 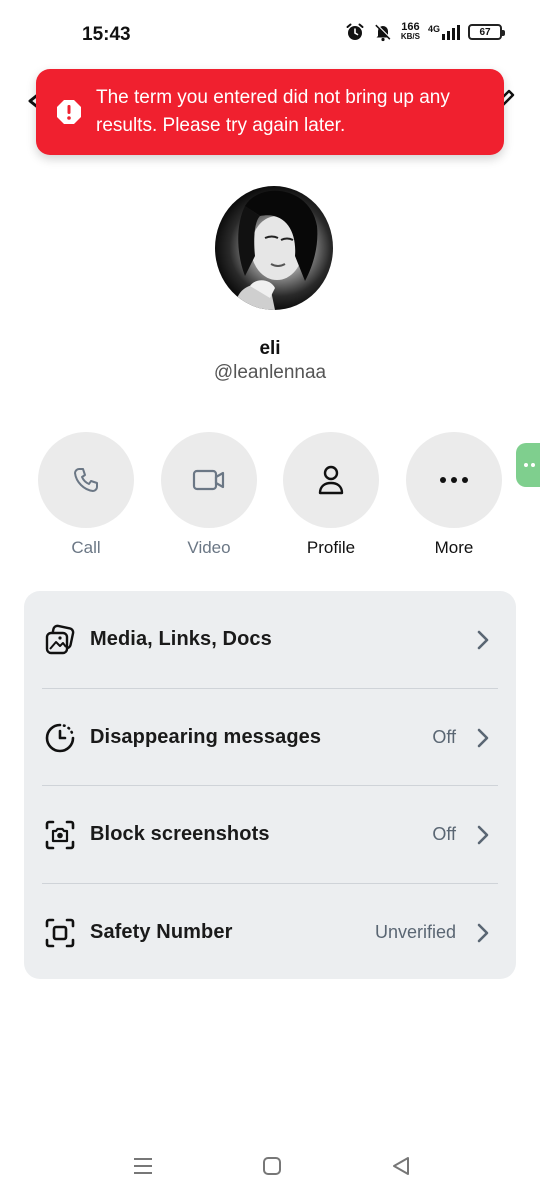 I want to click on disappearing-messages-row: Disappearing messages Off, so click(x=270, y=737).